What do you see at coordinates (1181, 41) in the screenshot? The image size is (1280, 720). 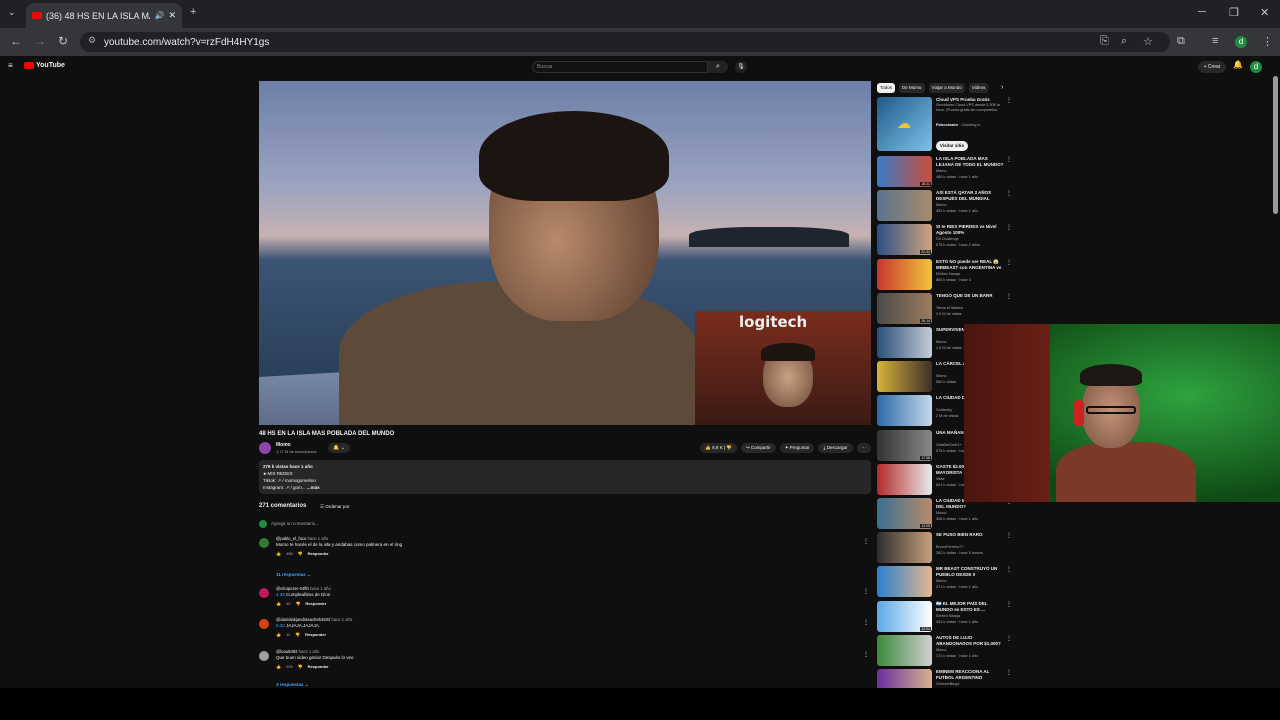 I see `extensions-icon: ⧉` at bounding box center [1181, 41].